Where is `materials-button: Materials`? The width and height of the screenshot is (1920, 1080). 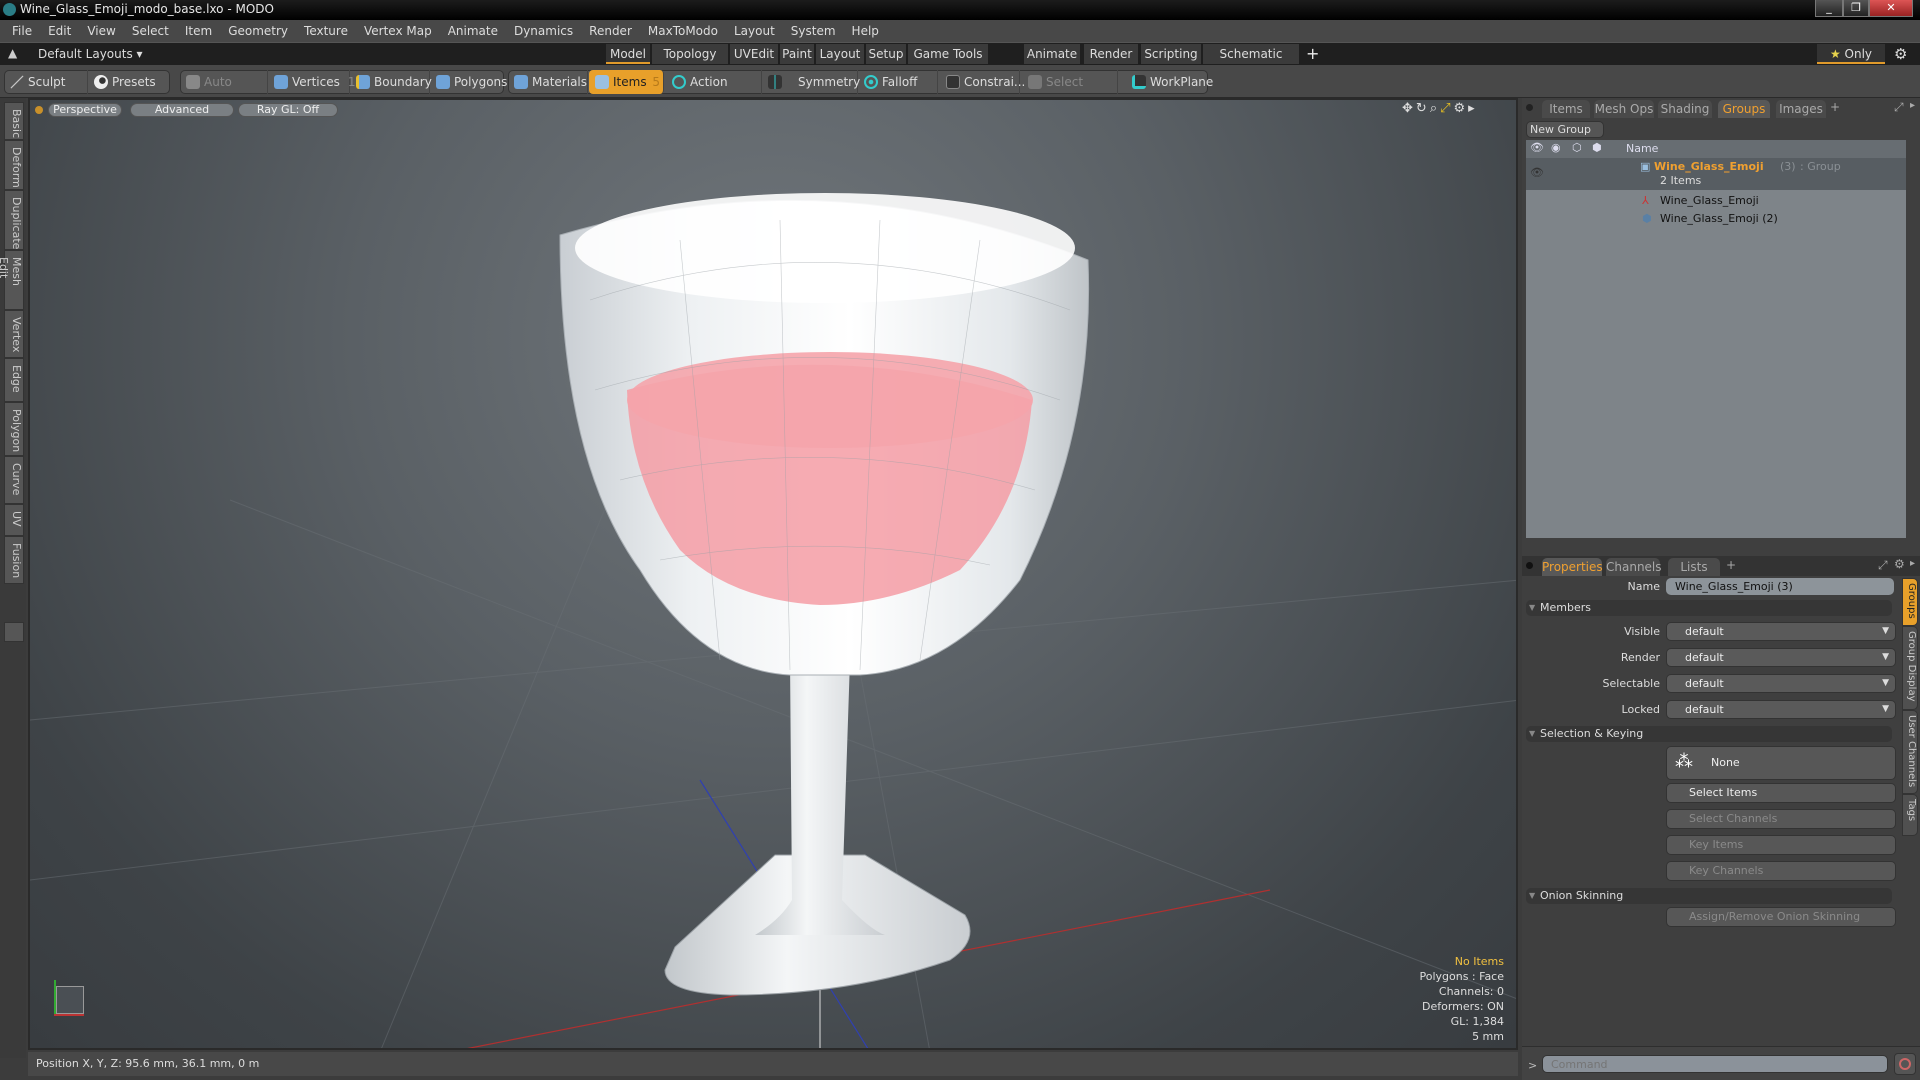
materials-button: Materials is located at coordinates (548, 82).